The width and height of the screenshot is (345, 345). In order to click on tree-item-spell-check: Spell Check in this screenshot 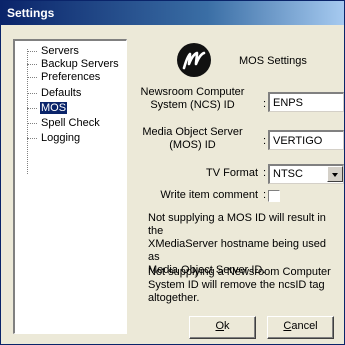, I will do `click(64, 123)`.